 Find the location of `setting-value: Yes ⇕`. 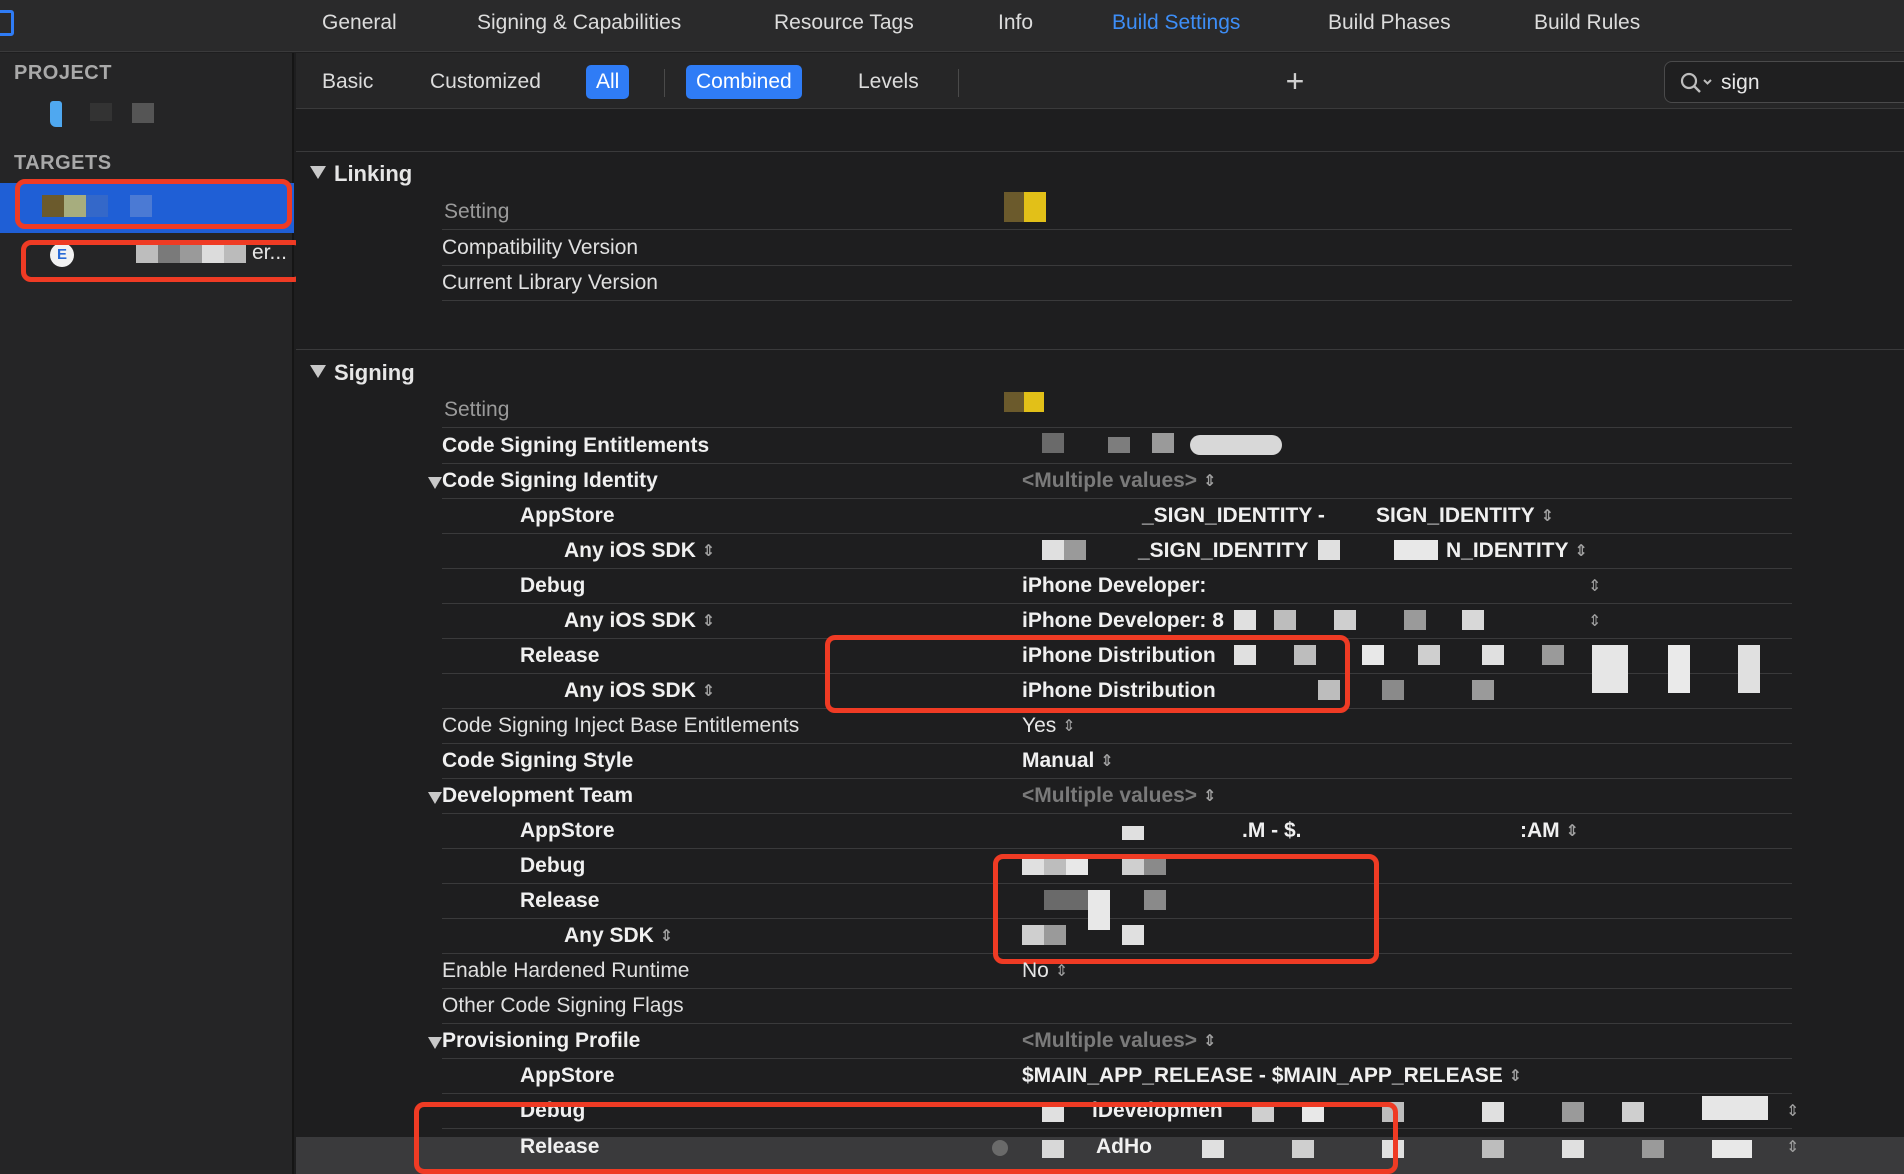

setting-value: Yes ⇕ is located at coordinates (1049, 726).